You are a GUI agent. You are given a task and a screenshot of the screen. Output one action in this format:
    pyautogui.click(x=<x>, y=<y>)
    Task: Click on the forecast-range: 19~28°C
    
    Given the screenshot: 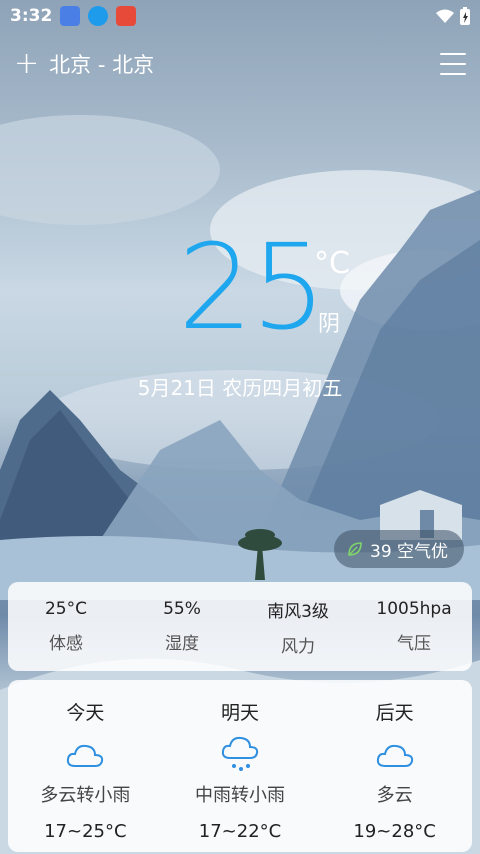 What is the action you would take?
    pyautogui.click(x=394, y=831)
    